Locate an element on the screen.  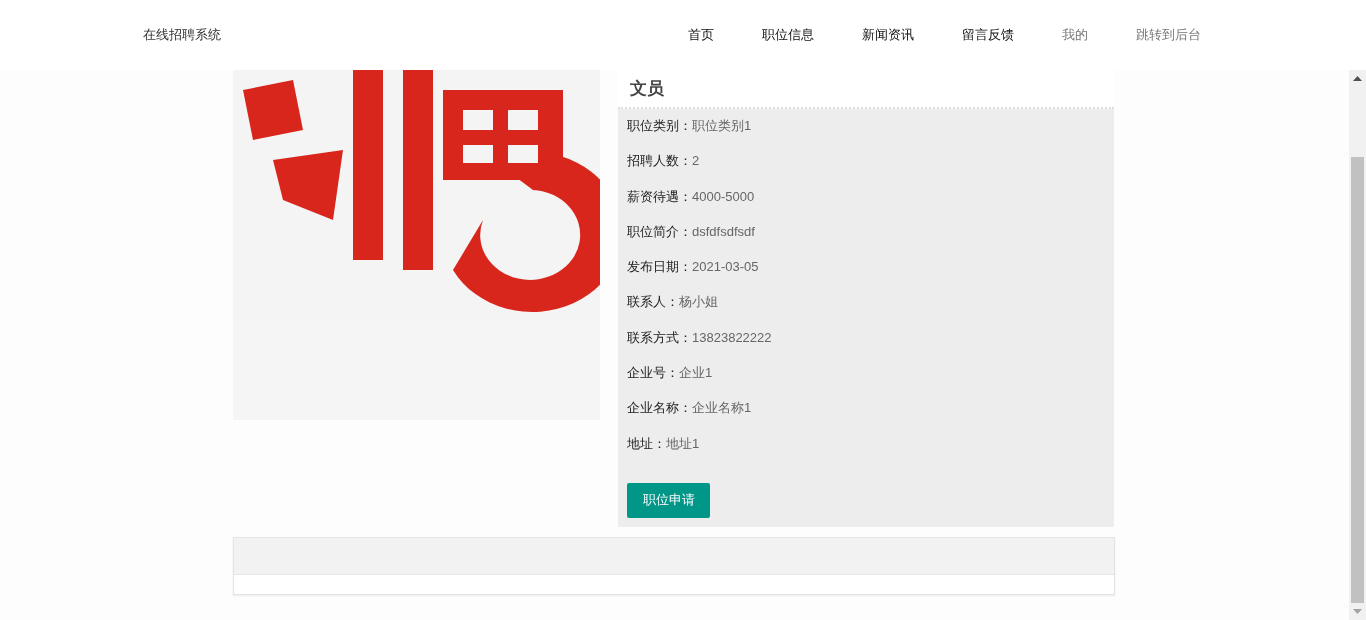
field-label: 职位类别： is located at coordinates (659, 126).